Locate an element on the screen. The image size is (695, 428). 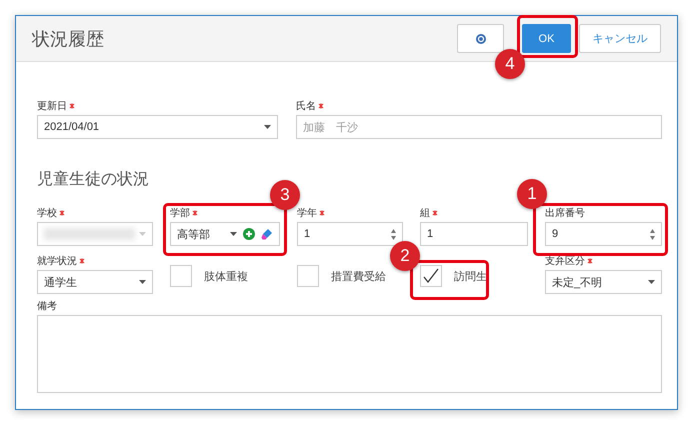
help-icon is located at coordinates (481, 39).